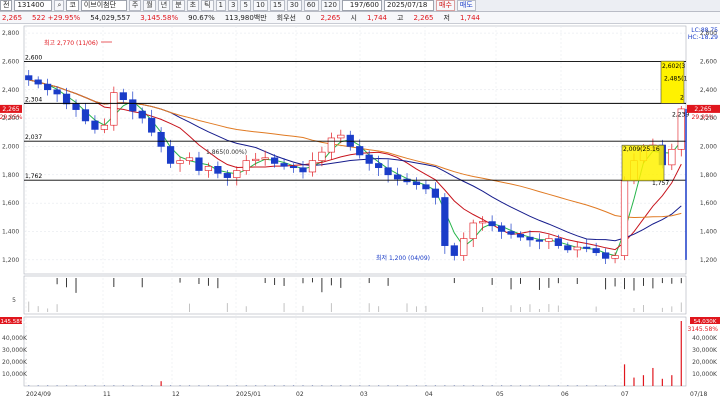 The height and width of the screenshot is (404, 720). I want to click on current-price: 2,265, so click(12, 17).